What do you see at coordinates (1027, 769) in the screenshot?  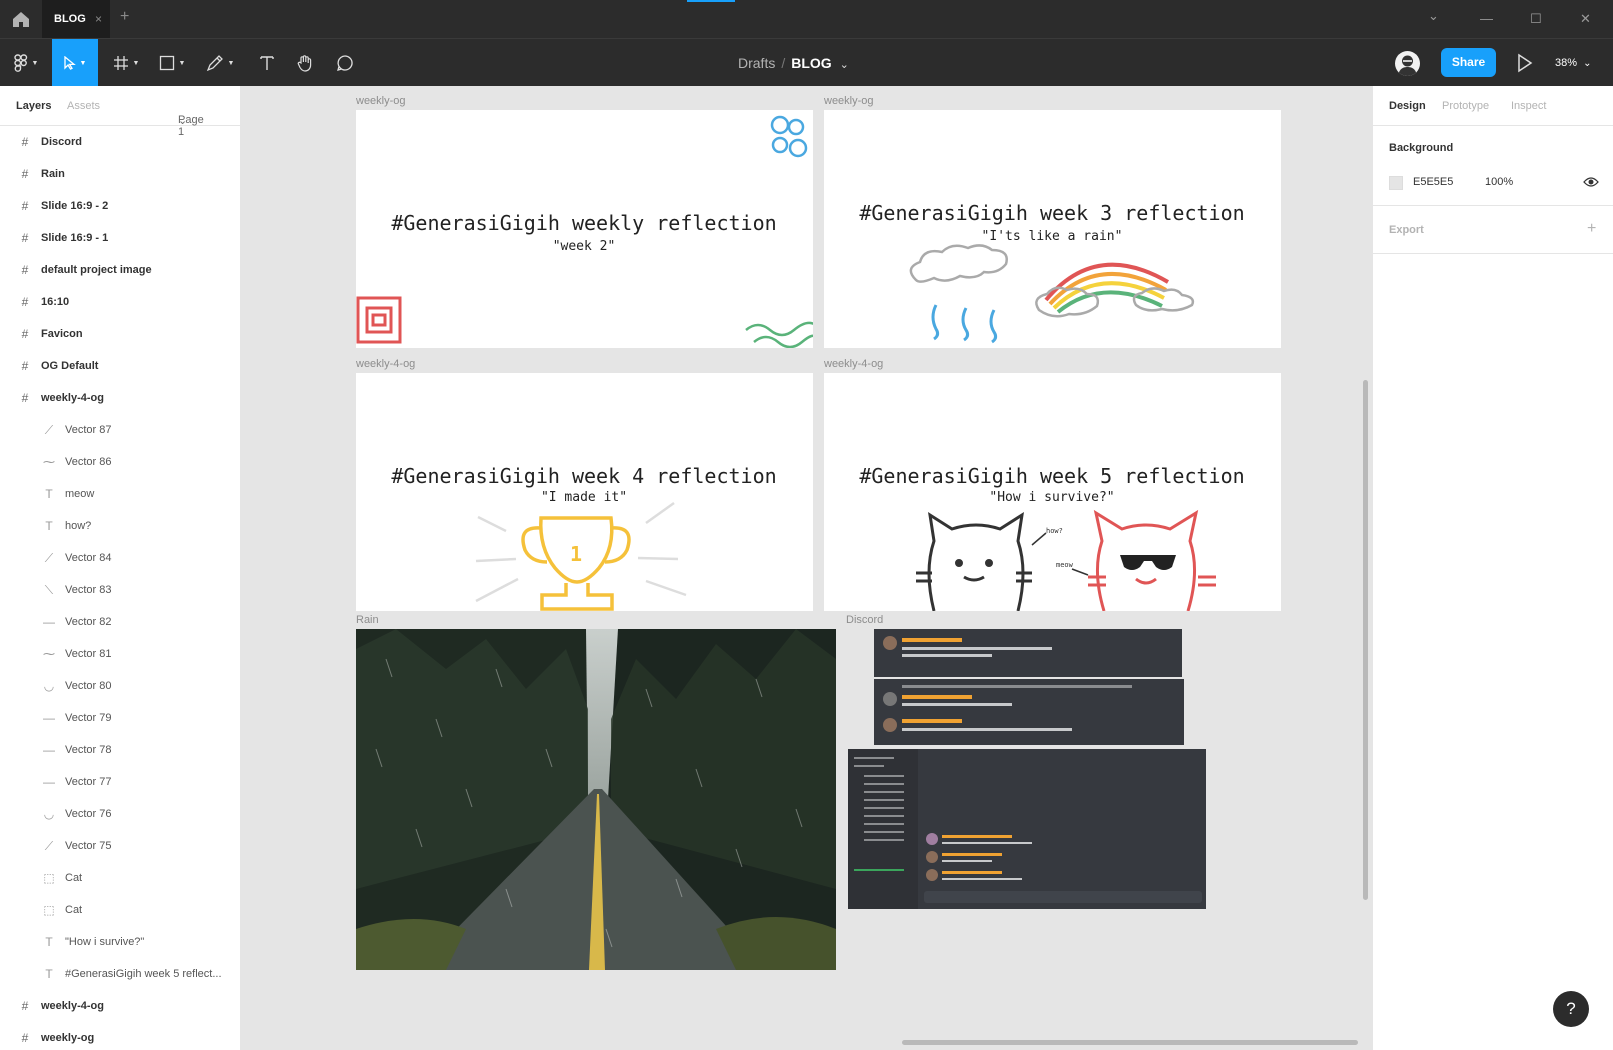 I see `frame-discord-screenshots` at bounding box center [1027, 769].